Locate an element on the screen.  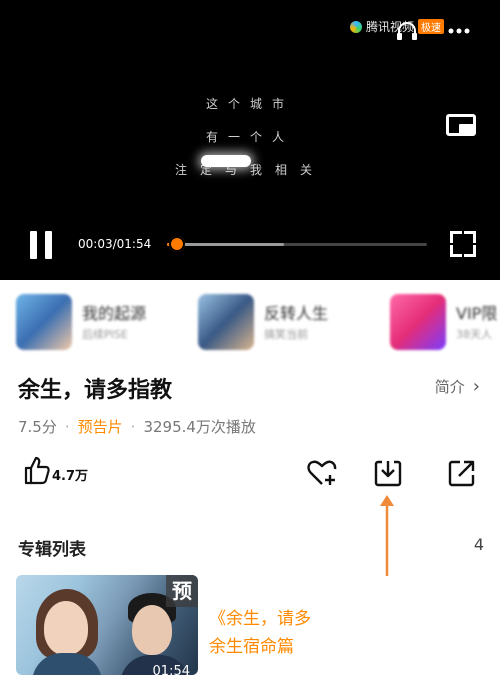
rec-title: VIP限 is located at coordinates (477, 313).